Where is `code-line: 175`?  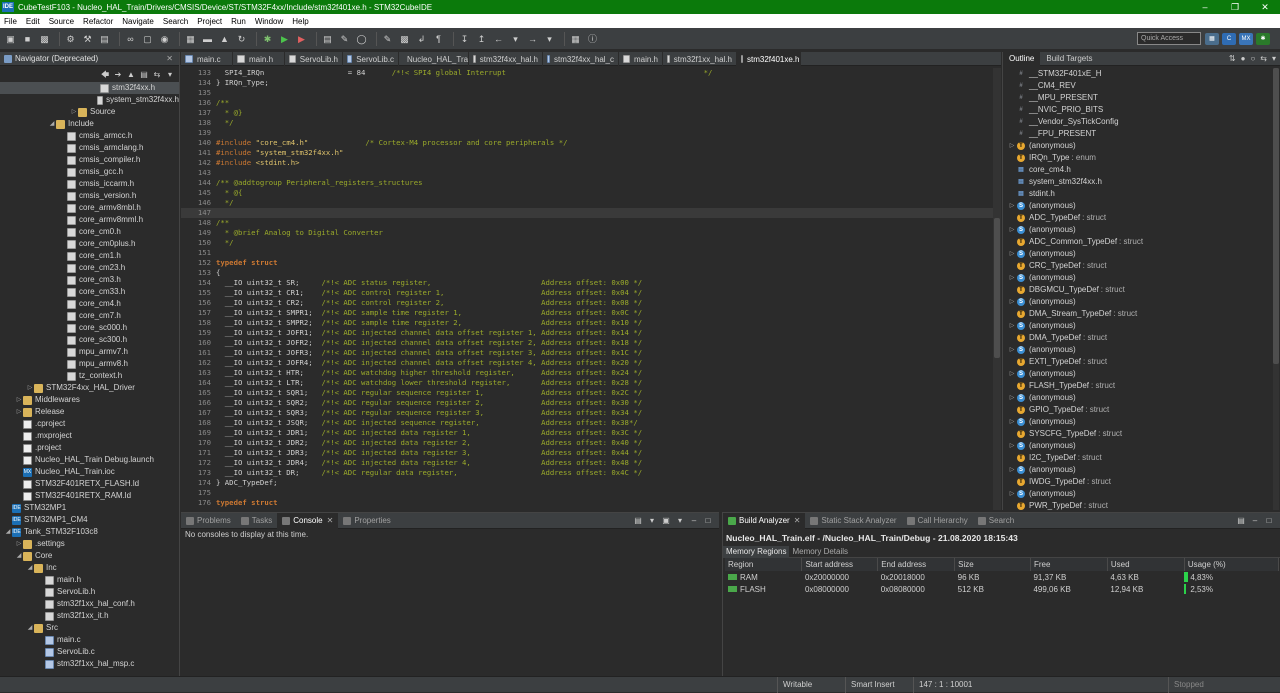 code-line: 175 is located at coordinates (587, 493).